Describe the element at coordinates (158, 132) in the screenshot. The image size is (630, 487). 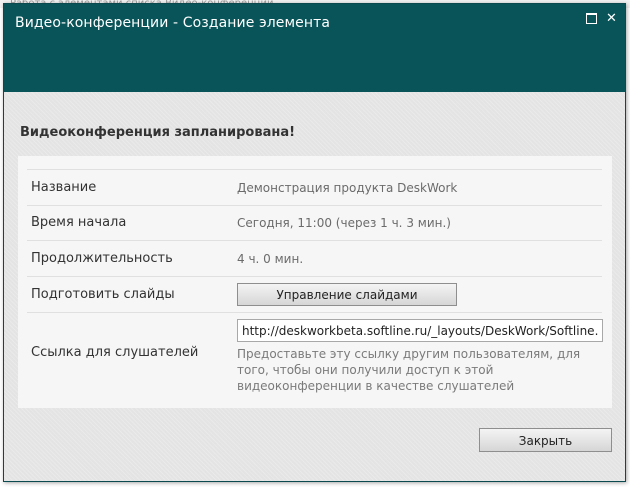
I see `confirmation-heading: Видеоконференция запланирована!` at that location.